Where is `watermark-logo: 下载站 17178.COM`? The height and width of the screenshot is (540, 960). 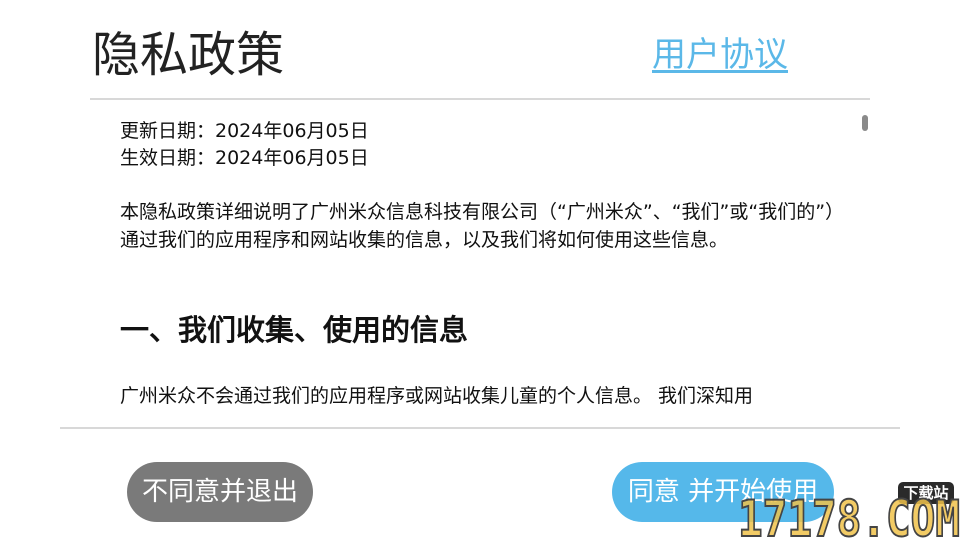
watermark-logo: 下载站 17178.COM is located at coordinates (848, 511).